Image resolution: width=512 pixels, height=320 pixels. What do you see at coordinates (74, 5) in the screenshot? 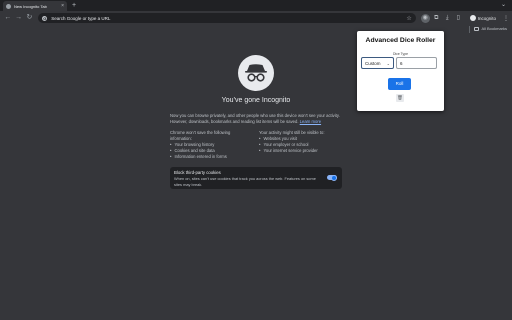
I see `new-tab-button: +` at bounding box center [74, 5].